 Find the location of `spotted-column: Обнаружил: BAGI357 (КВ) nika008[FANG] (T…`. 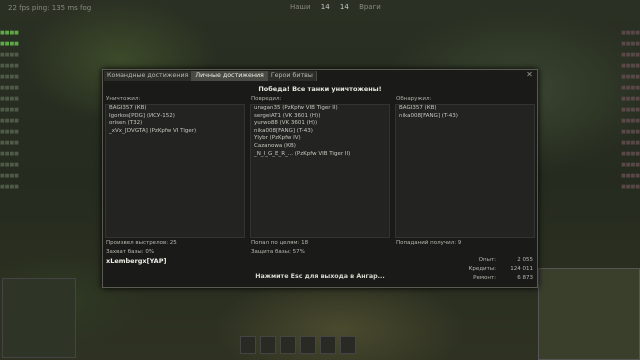

spotted-column: Обнаружил: BAGI357 (КВ) nika008[FANG] (T… is located at coordinates (465, 167).